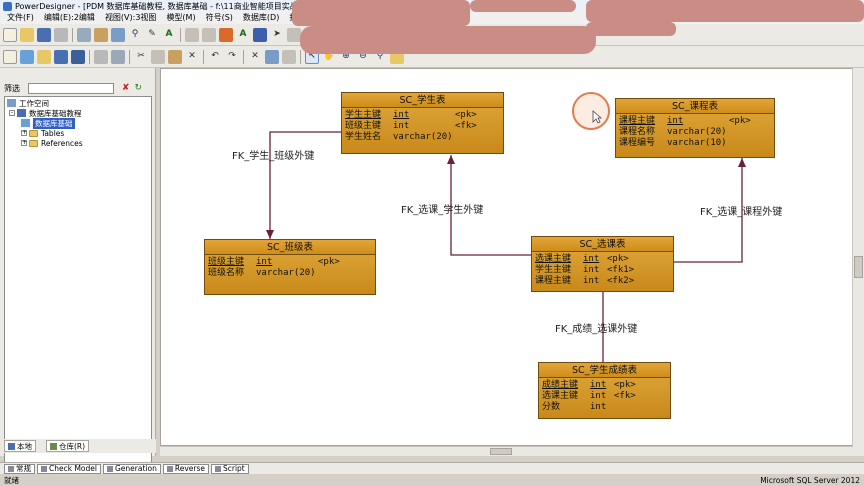 The height and width of the screenshot is (486, 864). Describe the element at coordinates (695, 143) in the screenshot. I see `column-row: 课程编号 varchar(10)` at that location.